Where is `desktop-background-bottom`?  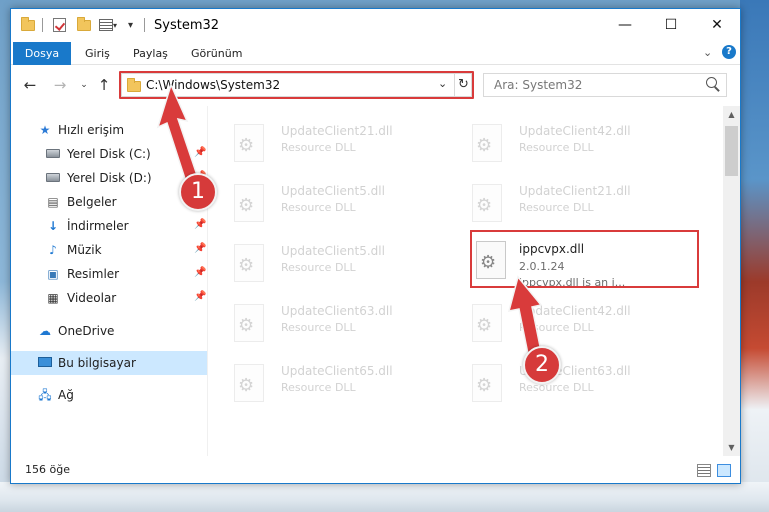
desktop-background-bottom is located at coordinates (384, 497).